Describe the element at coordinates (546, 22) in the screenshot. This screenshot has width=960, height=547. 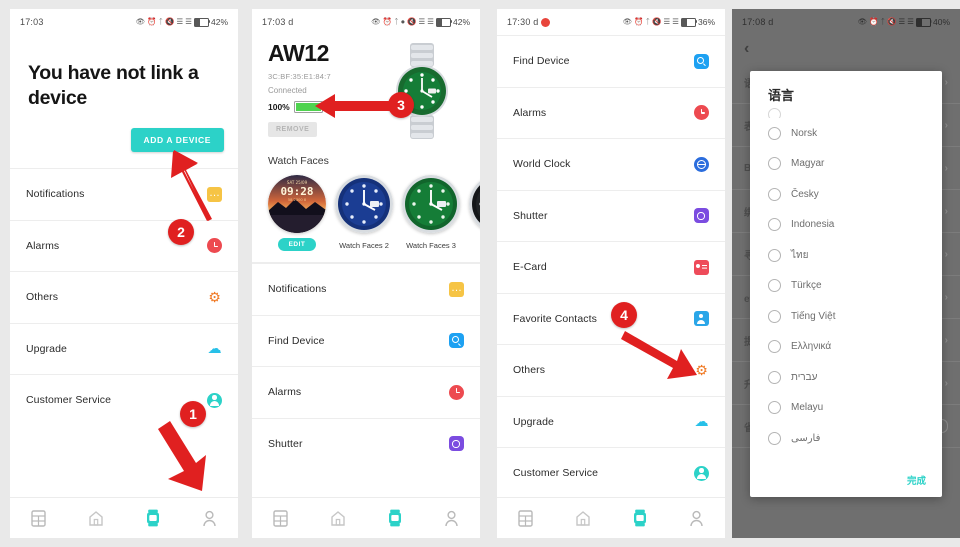
I see `alarm-badge-icon` at that location.